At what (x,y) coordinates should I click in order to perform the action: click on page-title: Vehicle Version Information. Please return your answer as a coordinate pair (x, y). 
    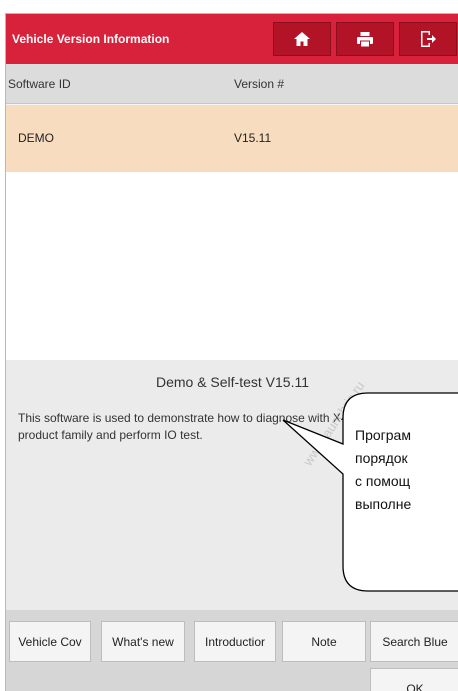
    Looking at the image, I should click on (91, 39).